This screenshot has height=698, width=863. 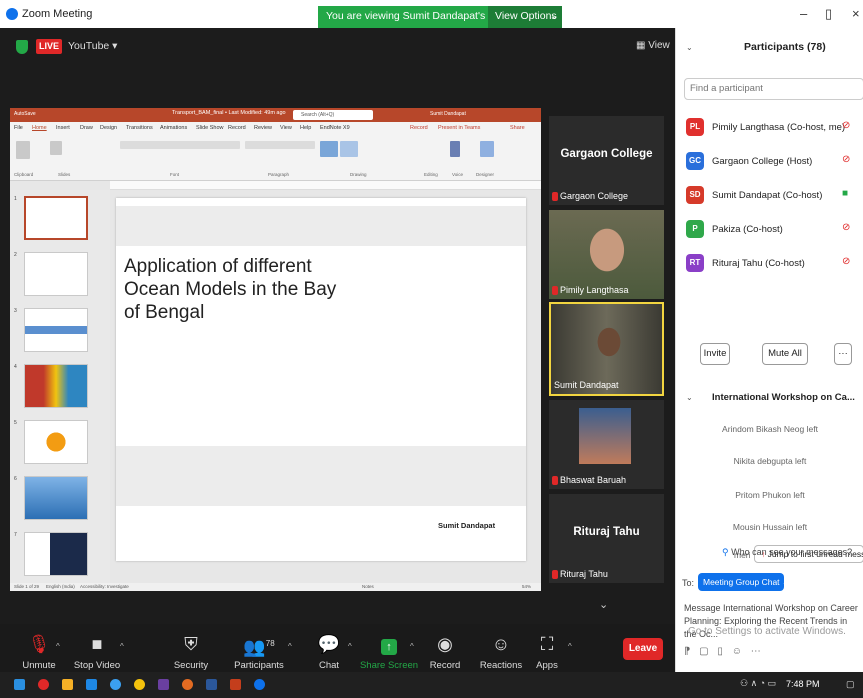 What do you see at coordinates (91, 684) in the screenshot?
I see `store-icon` at bounding box center [91, 684].